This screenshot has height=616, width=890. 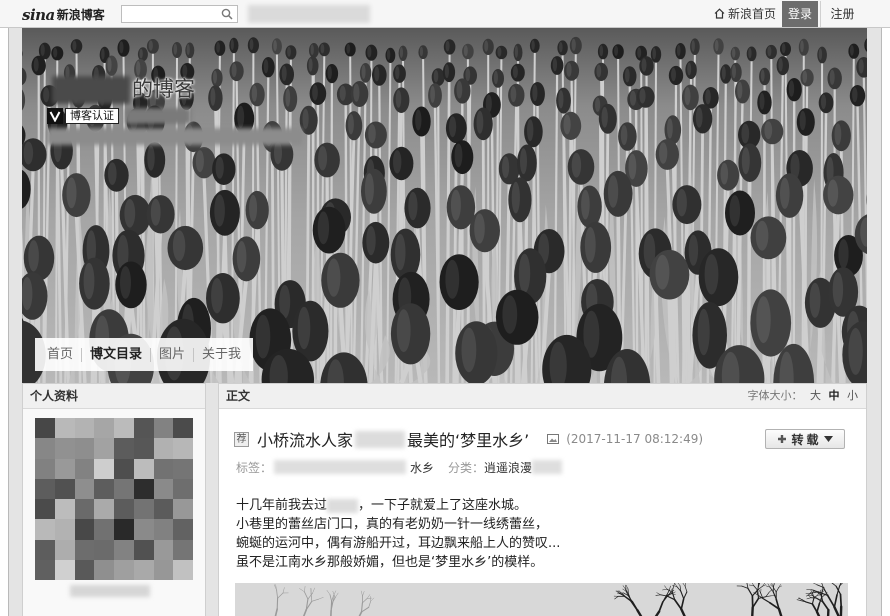 I want to click on repost-button: 转载, so click(x=805, y=439).